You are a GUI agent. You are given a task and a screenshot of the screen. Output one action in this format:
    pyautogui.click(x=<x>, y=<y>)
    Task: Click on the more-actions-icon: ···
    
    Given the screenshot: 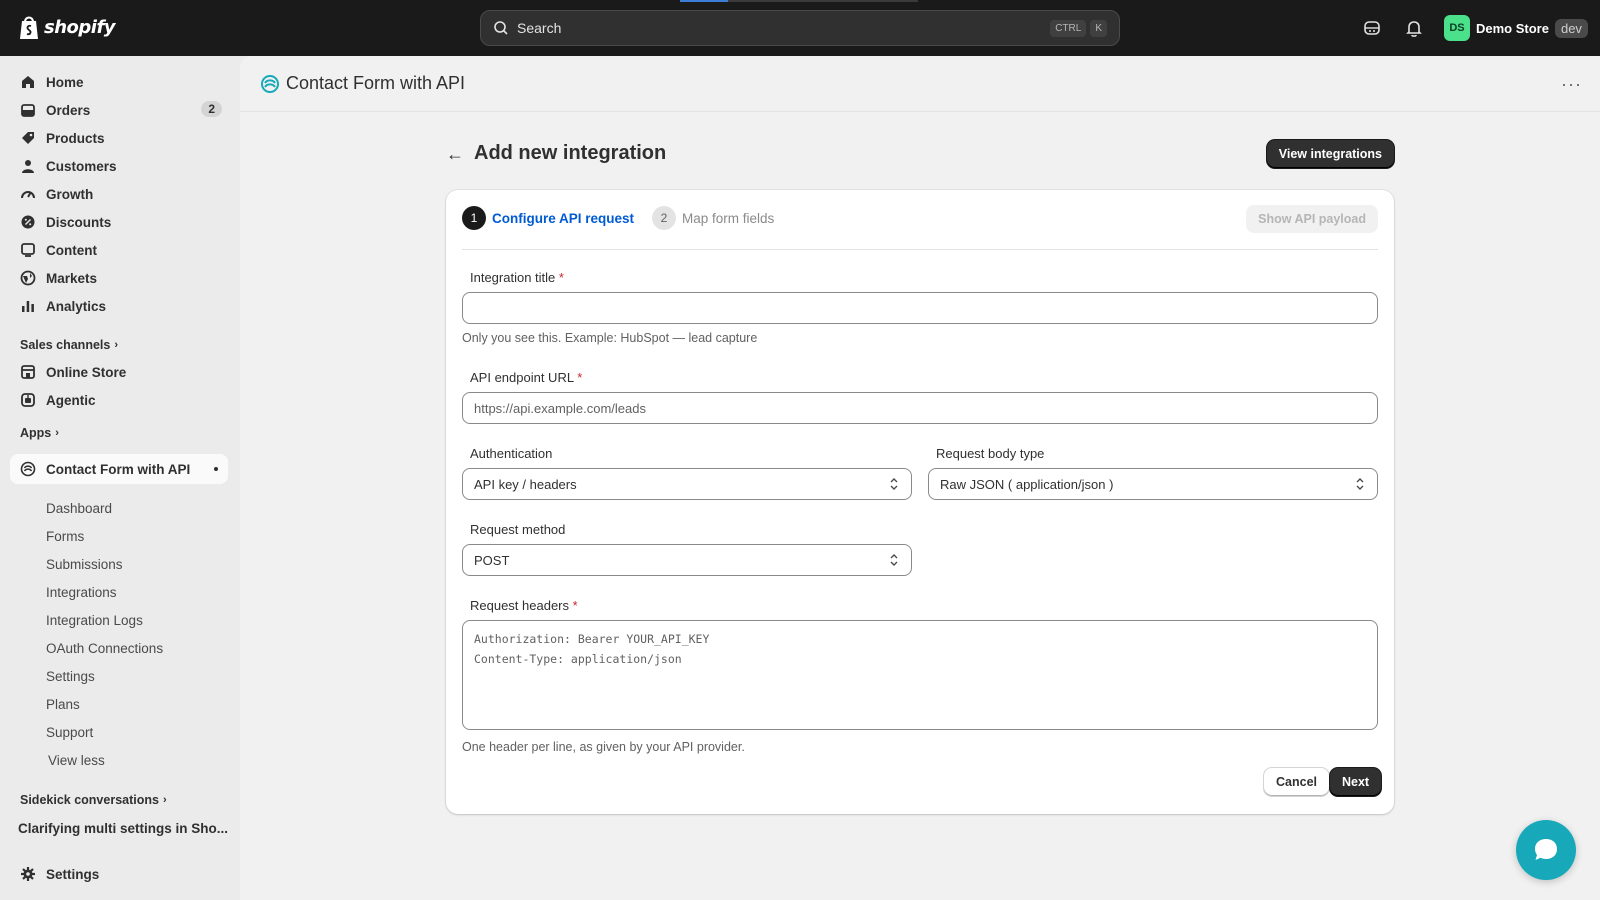 What is the action you would take?
    pyautogui.click(x=1571, y=84)
    